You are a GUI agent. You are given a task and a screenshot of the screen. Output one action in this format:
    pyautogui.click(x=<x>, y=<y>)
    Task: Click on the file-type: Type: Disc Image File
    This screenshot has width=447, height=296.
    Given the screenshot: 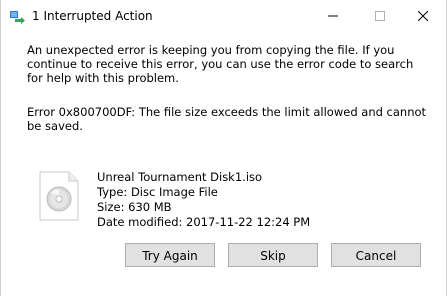 What is the action you would take?
    pyautogui.click(x=157, y=192)
    